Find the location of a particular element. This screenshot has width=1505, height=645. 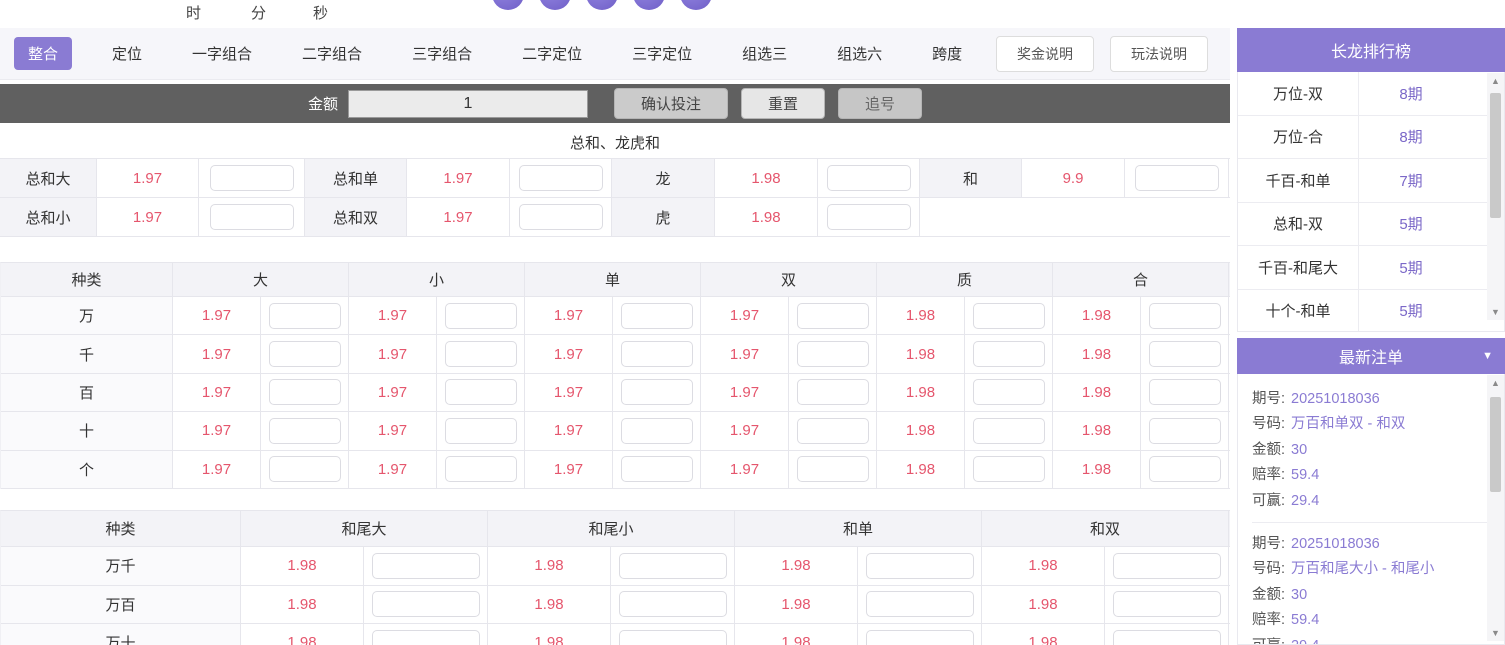

tab-定位: 定位 is located at coordinates (127, 53).